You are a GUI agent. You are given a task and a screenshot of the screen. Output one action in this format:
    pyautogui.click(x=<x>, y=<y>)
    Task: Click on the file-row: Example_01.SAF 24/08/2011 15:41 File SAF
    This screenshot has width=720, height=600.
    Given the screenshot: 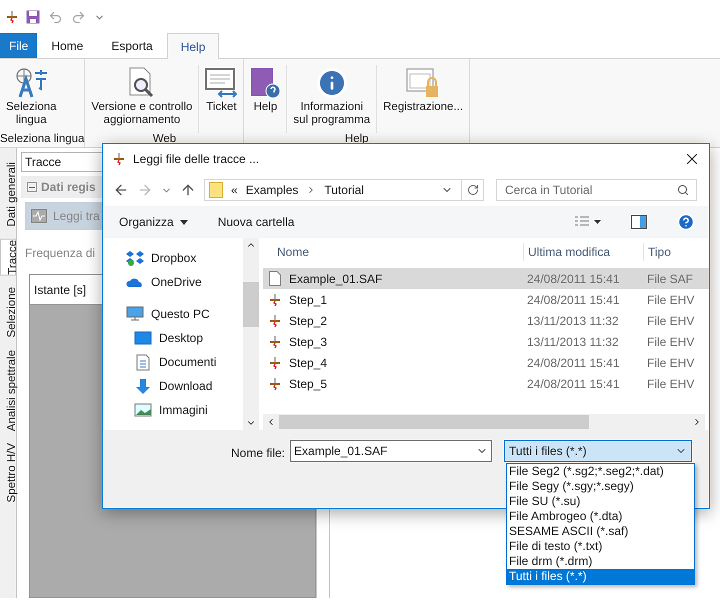 What is the action you would take?
    pyautogui.click(x=486, y=278)
    